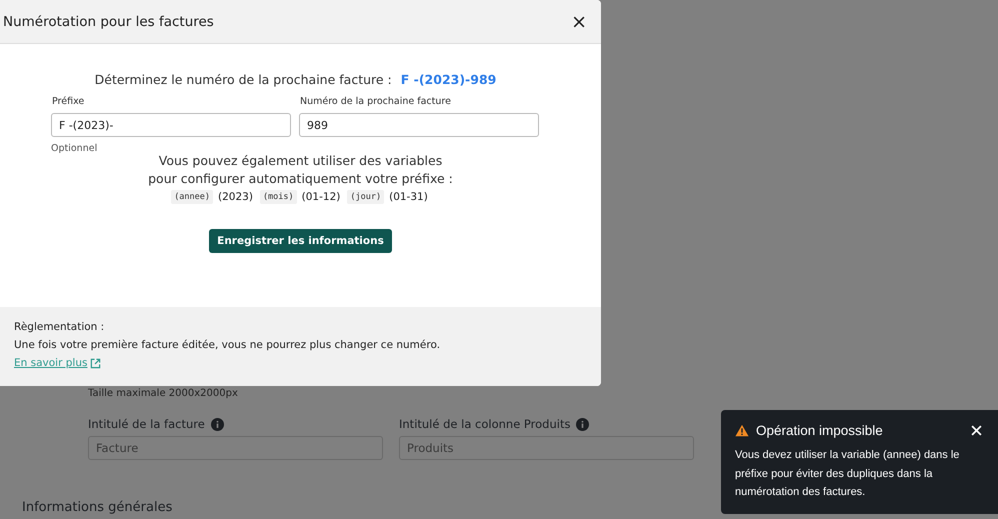  Describe the element at coordinates (408, 197) in the screenshot. I see `variable-range: (01-31)` at that location.